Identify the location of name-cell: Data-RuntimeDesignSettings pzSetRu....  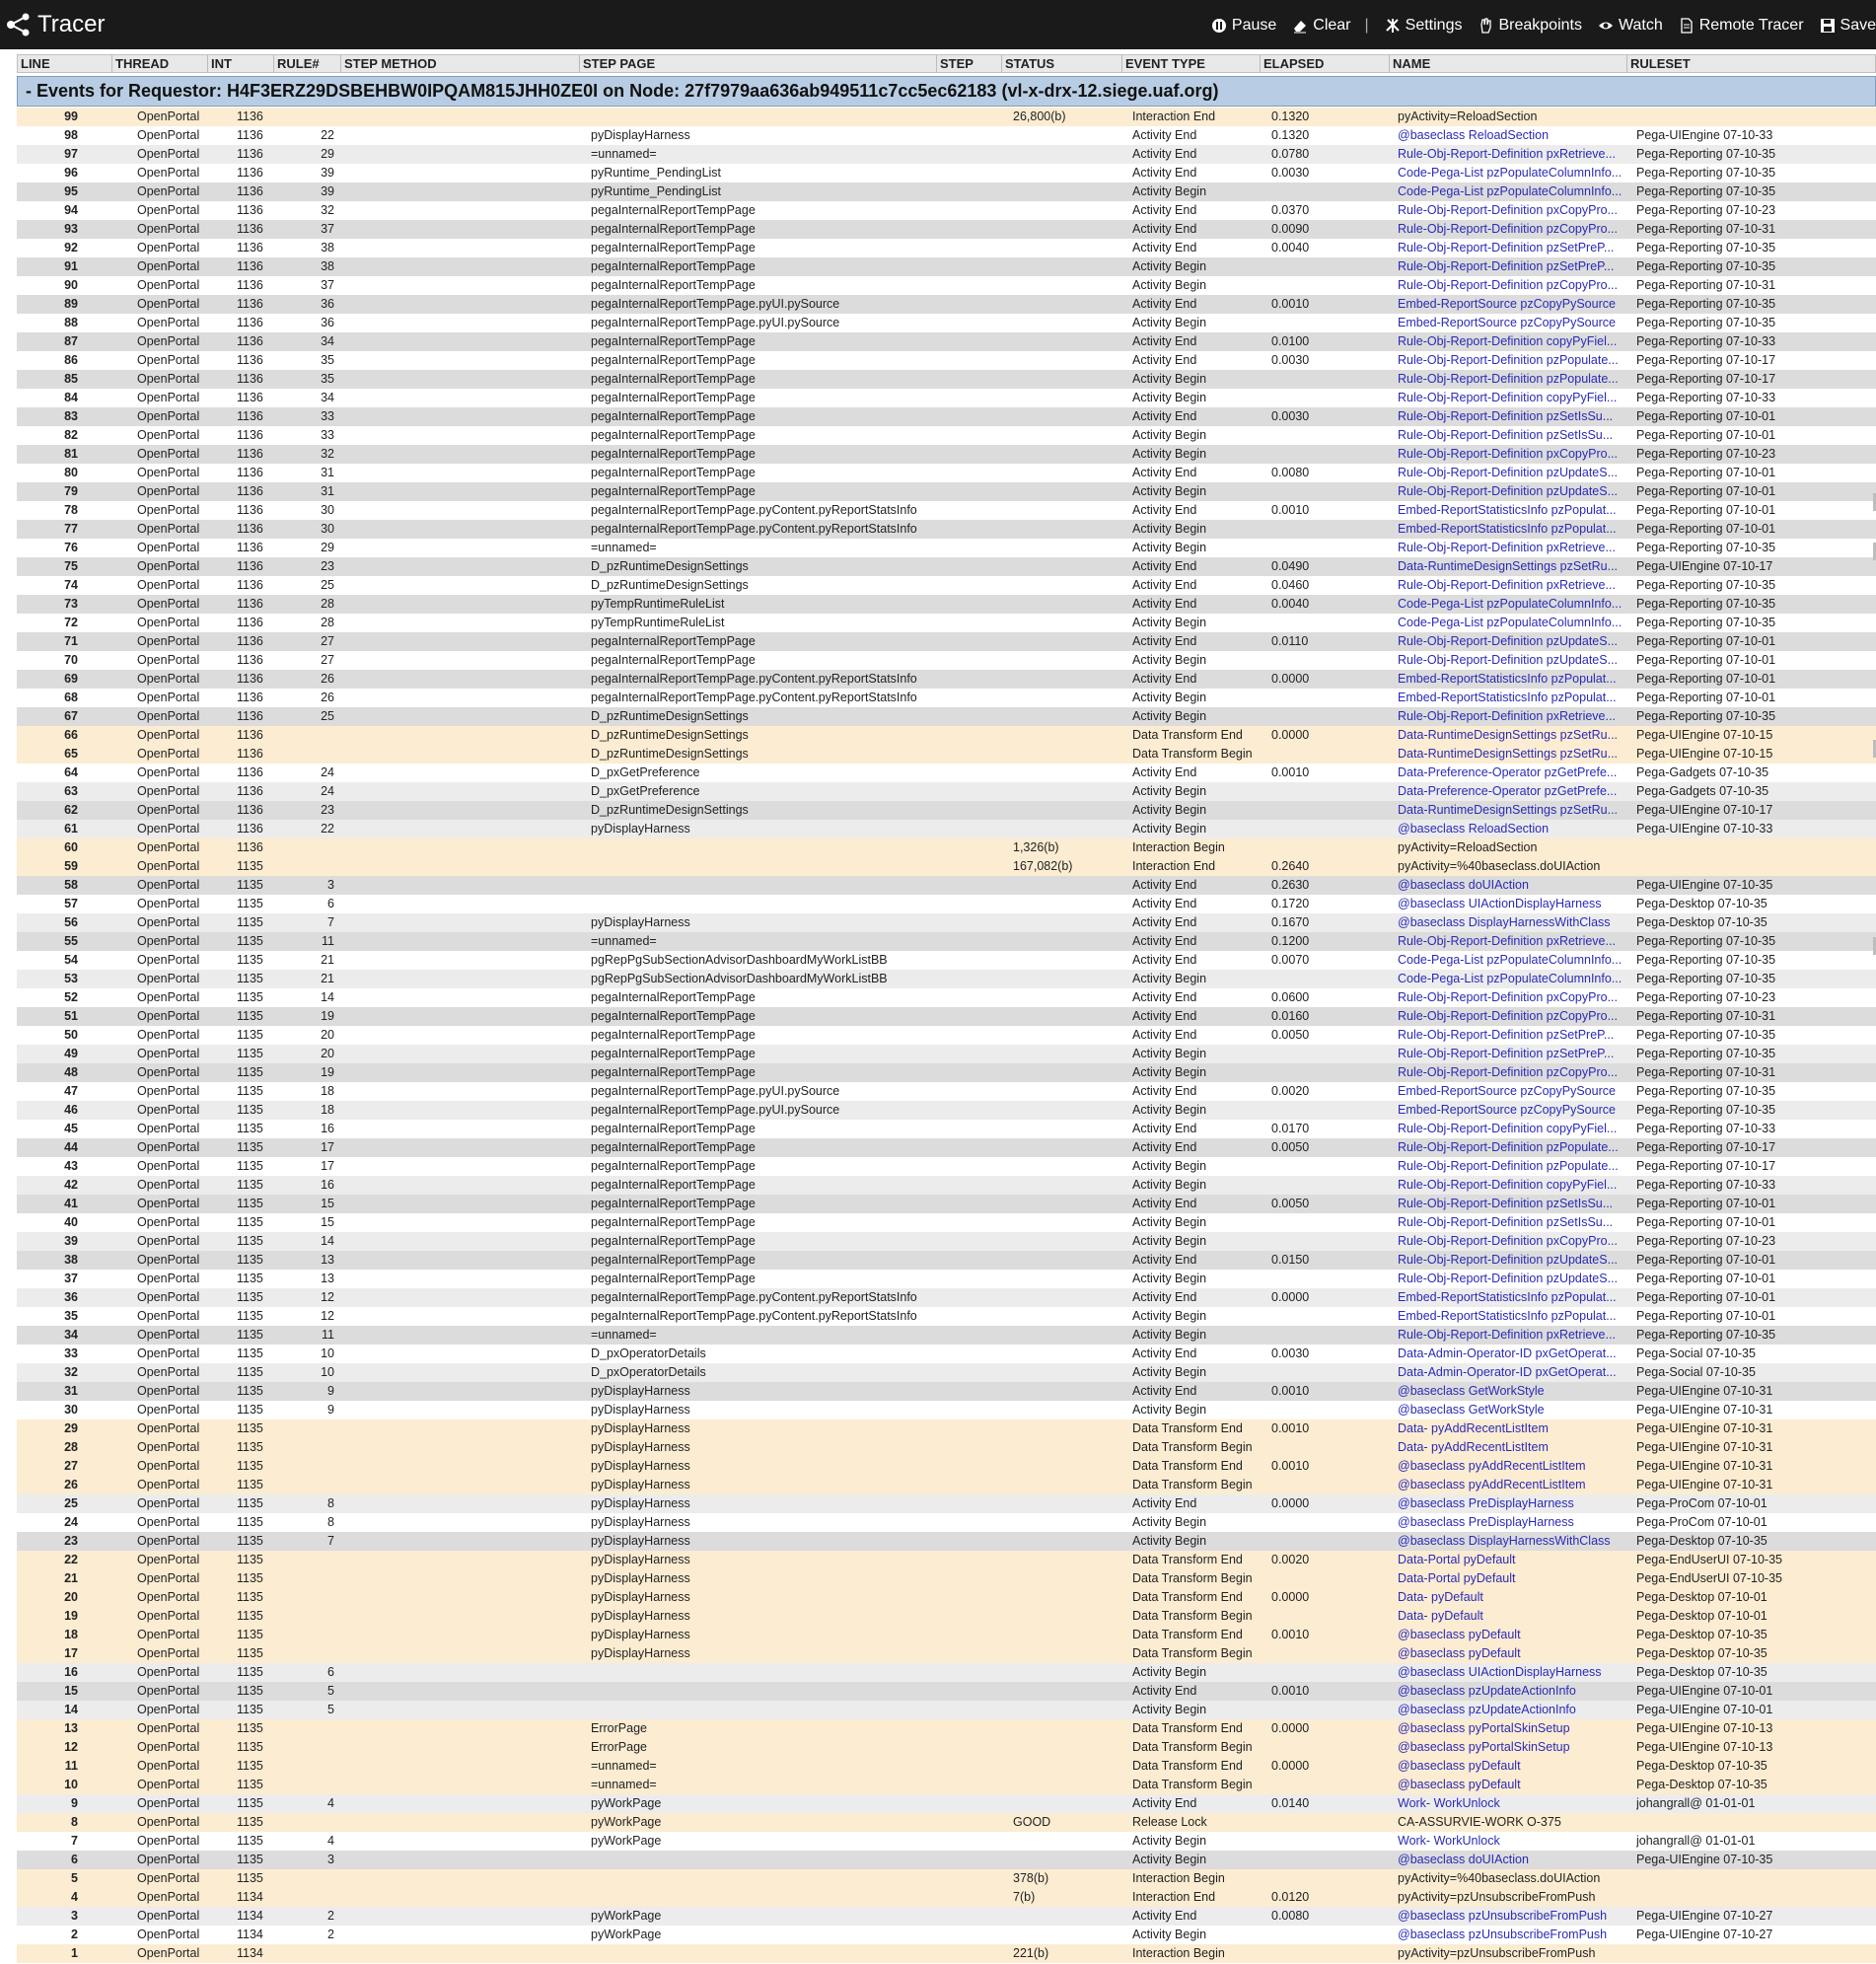
(1518, 566).